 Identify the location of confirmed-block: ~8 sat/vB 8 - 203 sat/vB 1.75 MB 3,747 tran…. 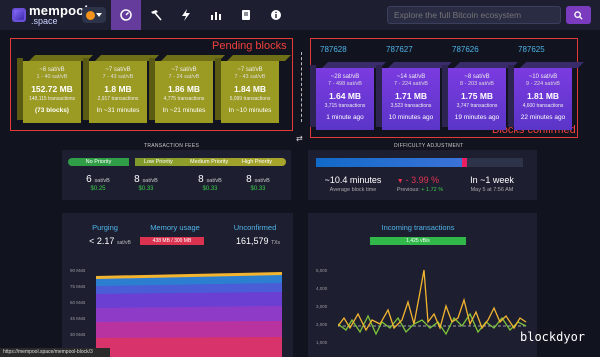
(480, 96).